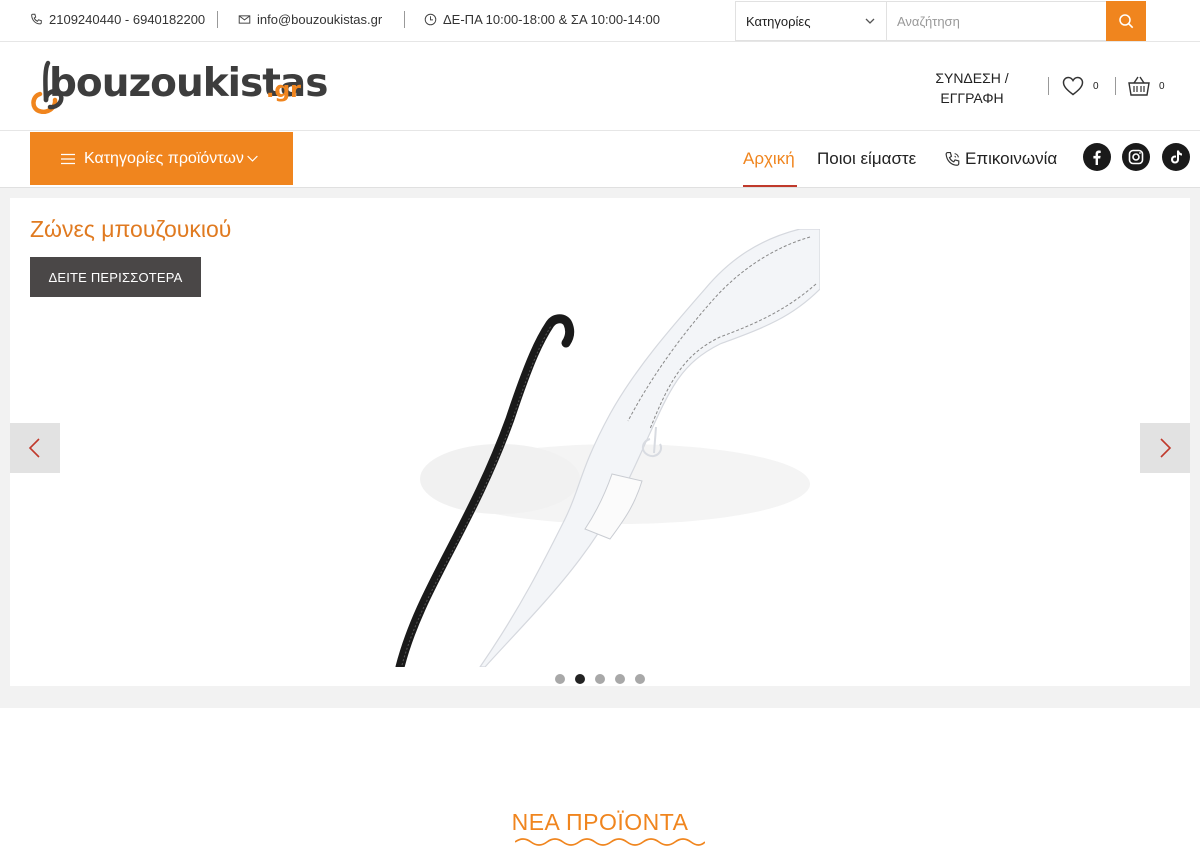 The width and height of the screenshot is (1200, 850). What do you see at coordinates (600, 87) in the screenshot?
I see `site-header: bouzoukistas .gr ΣΥΝΔΕΣΗ / ΕΓΓΡΑΦΗ 0 0` at bounding box center [600, 87].